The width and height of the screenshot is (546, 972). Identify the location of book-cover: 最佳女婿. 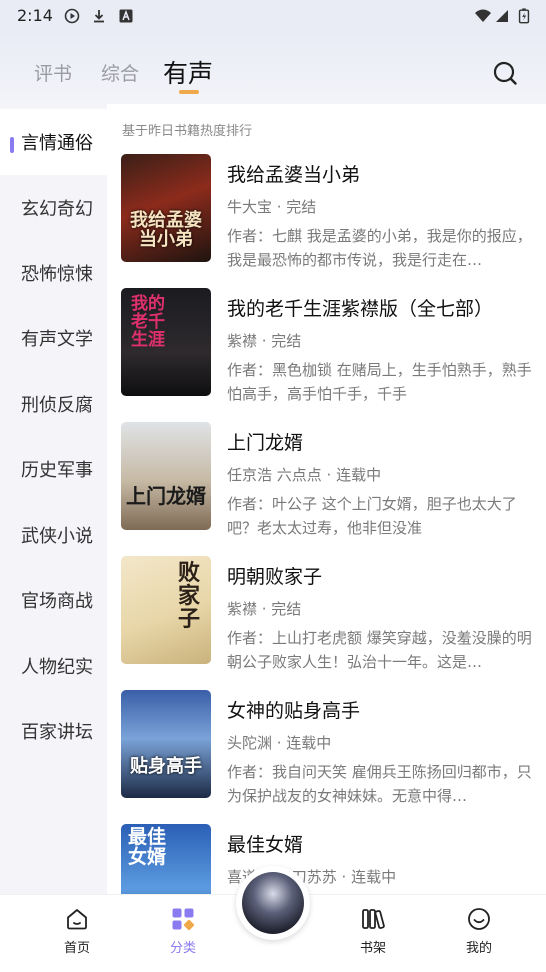
(166, 859).